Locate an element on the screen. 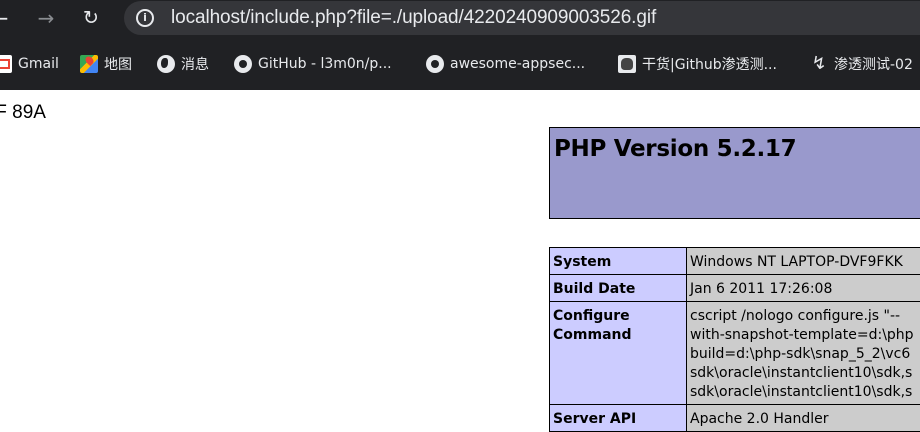 This screenshot has height=432, width=920. php-version-title: PHP Version 5.2.17 is located at coordinates (675, 149).